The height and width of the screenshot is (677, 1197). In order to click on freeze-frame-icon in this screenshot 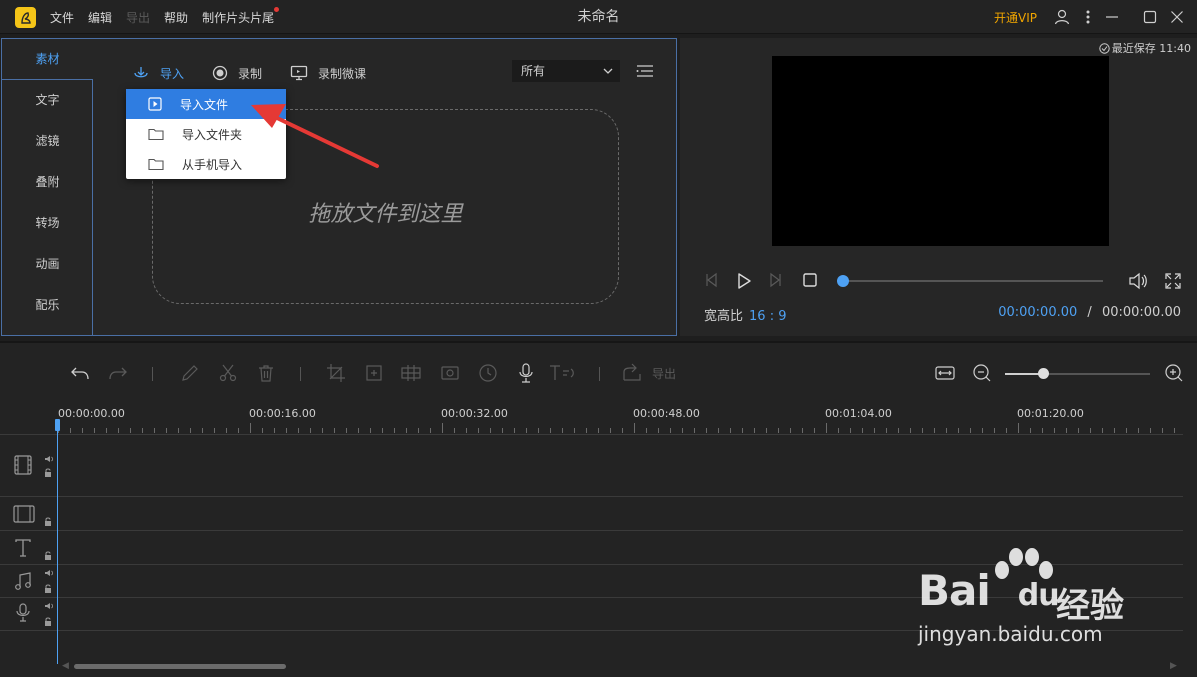, I will do `click(450, 374)`.